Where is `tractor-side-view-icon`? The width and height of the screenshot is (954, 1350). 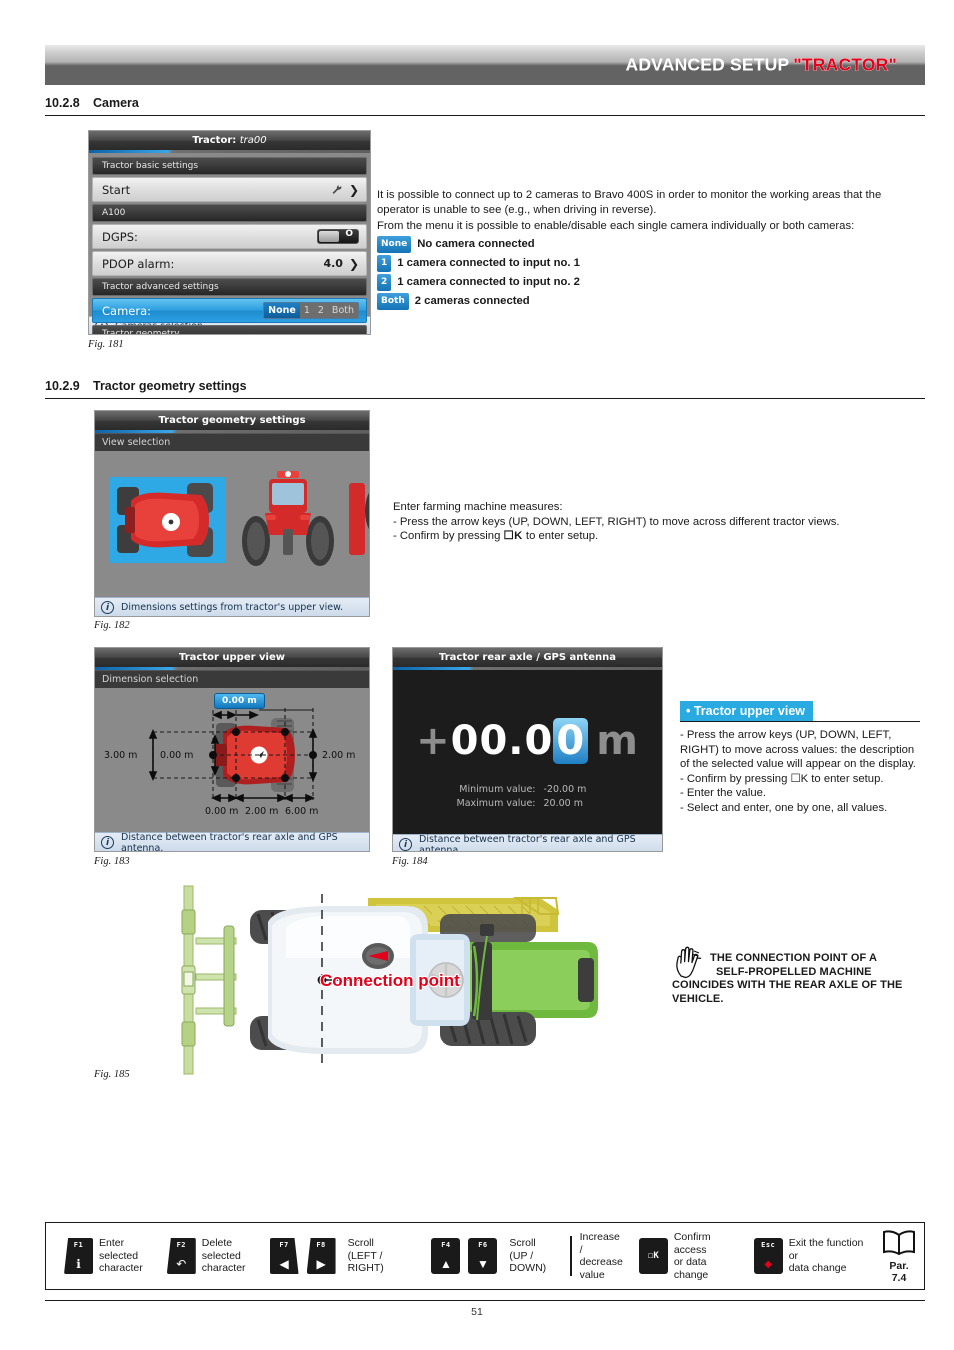
tractor-side-view-icon is located at coordinates (359, 519).